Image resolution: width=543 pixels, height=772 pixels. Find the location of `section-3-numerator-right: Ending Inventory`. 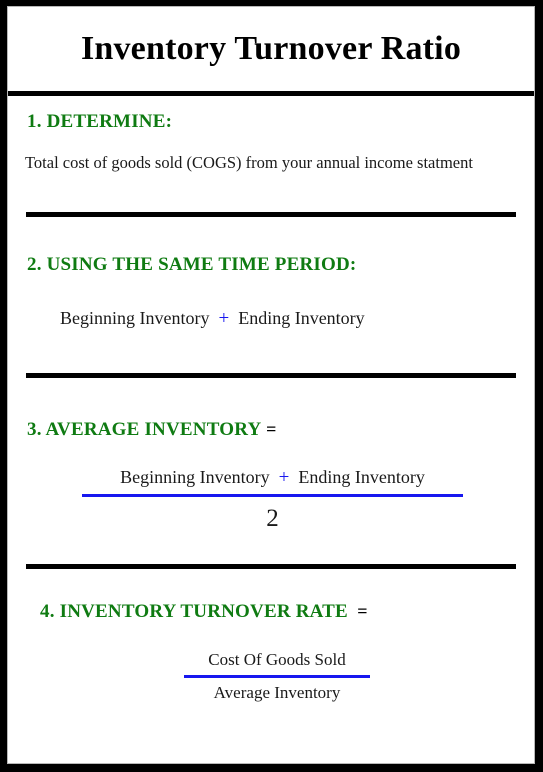

section-3-numerator-right: Ending Inventory is located at coordinates (361, 477).